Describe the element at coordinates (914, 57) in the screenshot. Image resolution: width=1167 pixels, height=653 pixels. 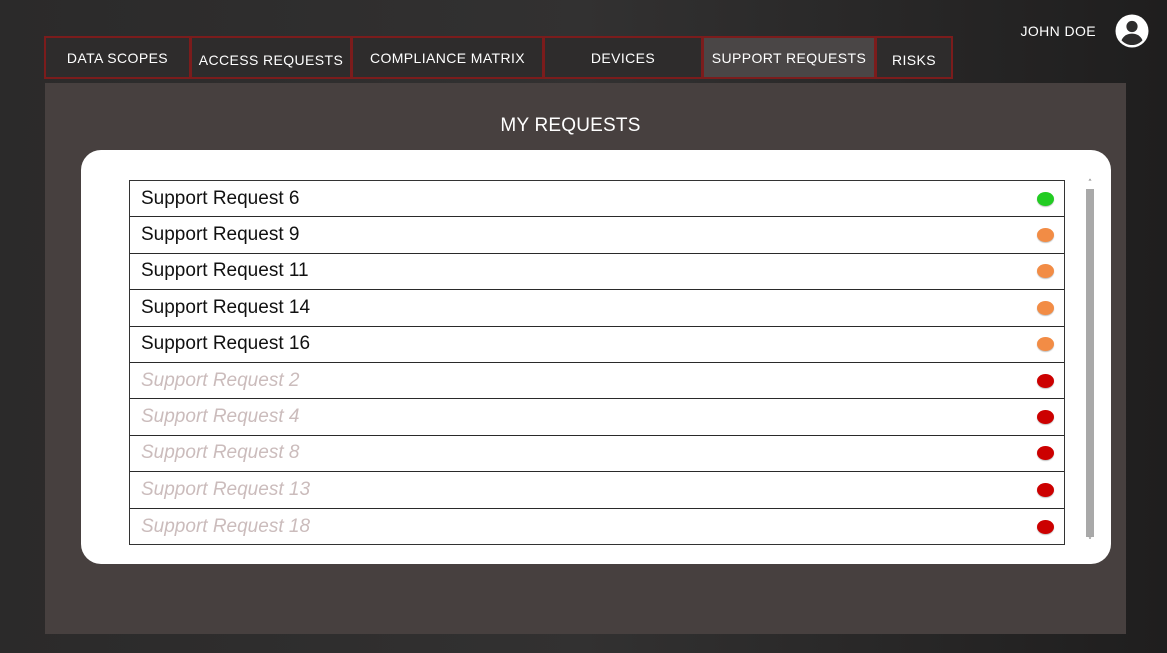
I see `tab-risks: RISKS` at that location.